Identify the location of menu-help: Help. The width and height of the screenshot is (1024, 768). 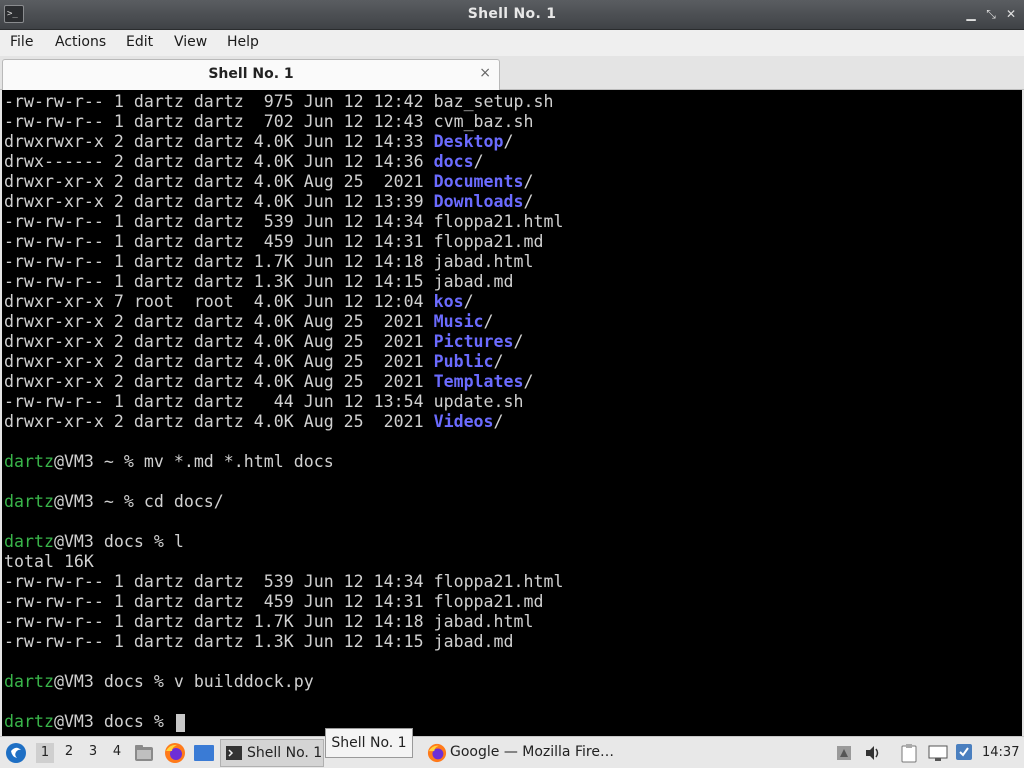
(243, 42).